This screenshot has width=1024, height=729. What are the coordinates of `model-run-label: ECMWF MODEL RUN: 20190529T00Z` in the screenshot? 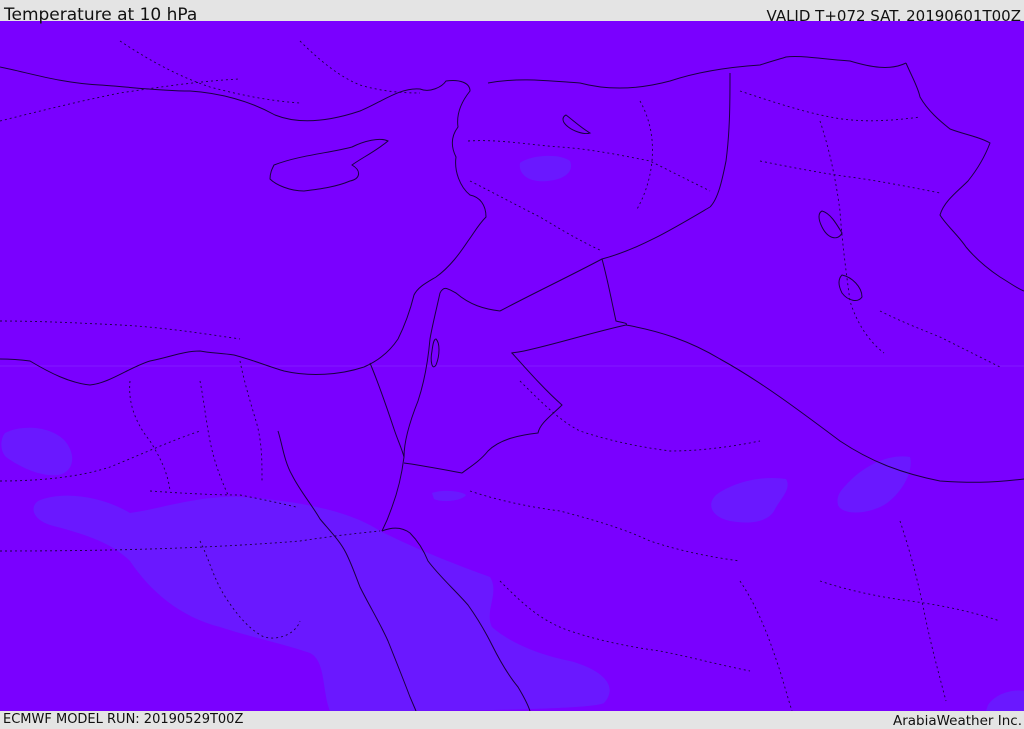 It's located at (123, 719).